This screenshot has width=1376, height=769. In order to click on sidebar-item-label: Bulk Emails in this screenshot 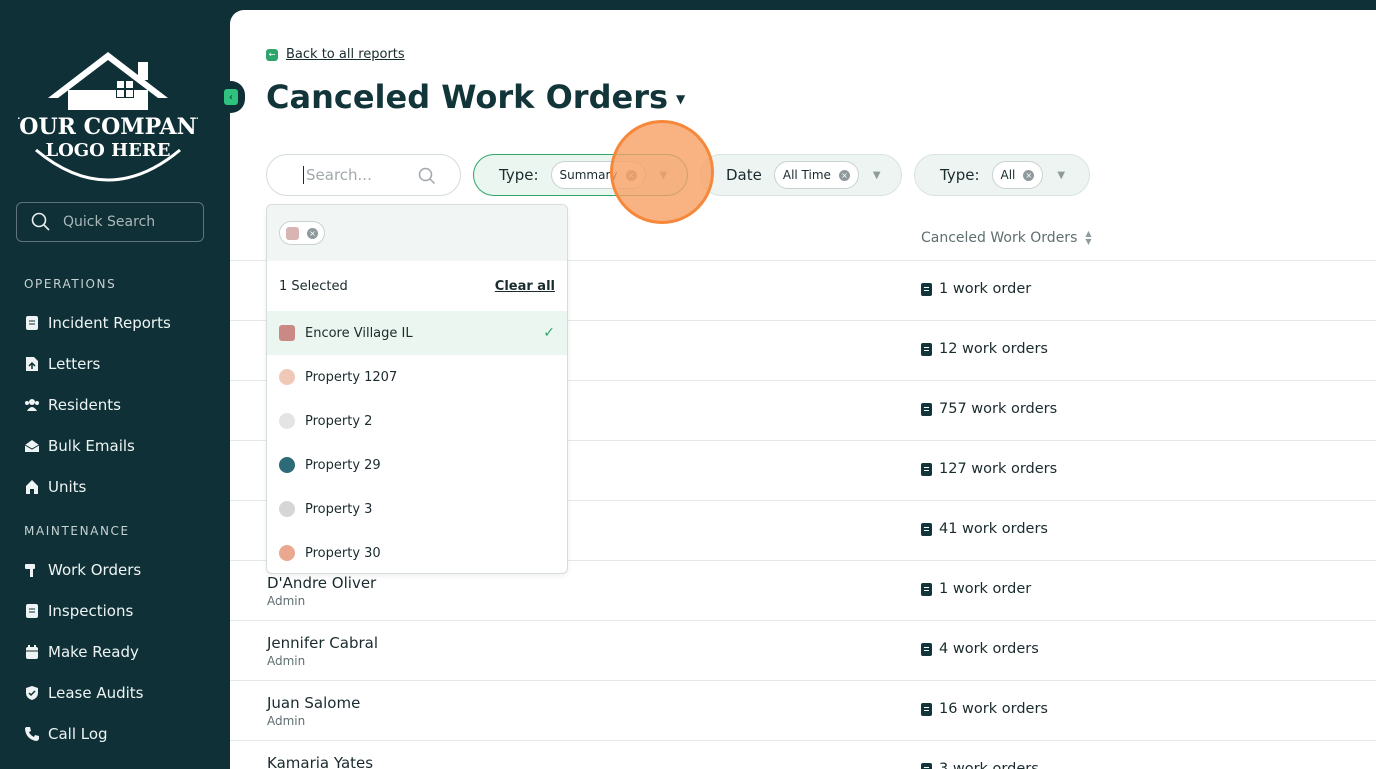, I will do `click(91, 446)`.